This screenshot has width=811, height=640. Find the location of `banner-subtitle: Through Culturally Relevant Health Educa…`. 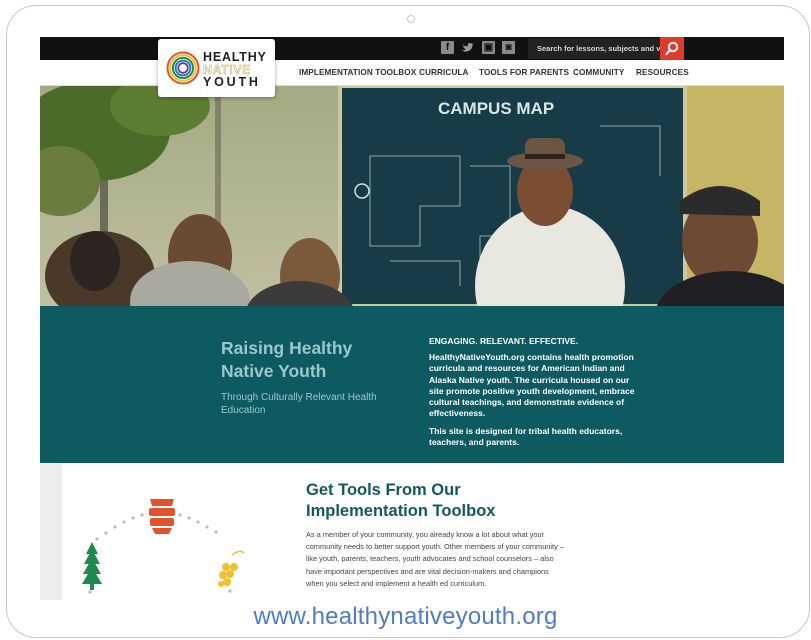

banner-subtitle: Through Culturally Relevant Health Educa… is located at coordinates (299, 404).